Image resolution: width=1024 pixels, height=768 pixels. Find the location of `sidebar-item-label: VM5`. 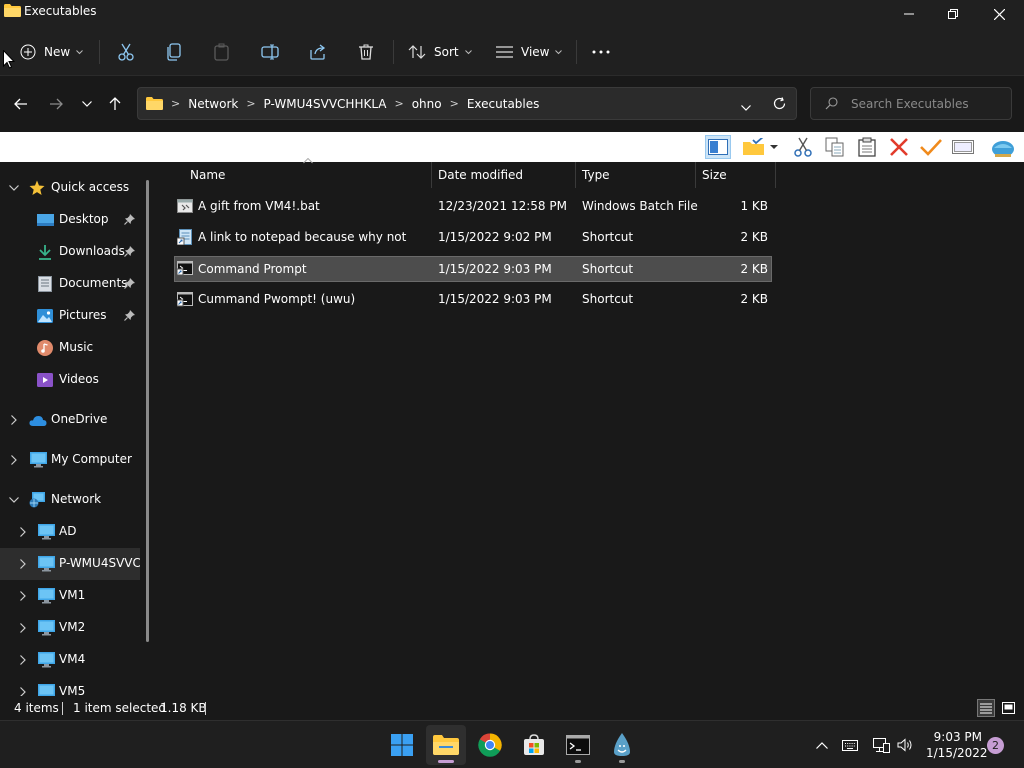

sidebar-item-label: VM5 is located at coordinates (72, 690).